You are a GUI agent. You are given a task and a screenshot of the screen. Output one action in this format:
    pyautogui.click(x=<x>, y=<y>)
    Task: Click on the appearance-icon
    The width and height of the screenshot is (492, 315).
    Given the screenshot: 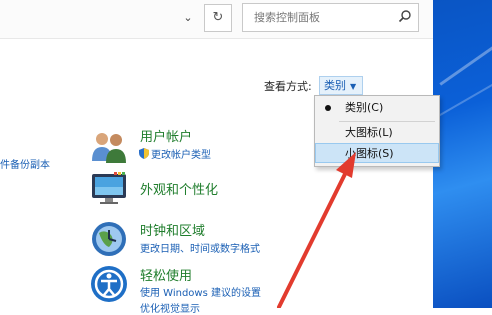 What is the action you would take?
    pyautogui.click(x=109, y=188)
    